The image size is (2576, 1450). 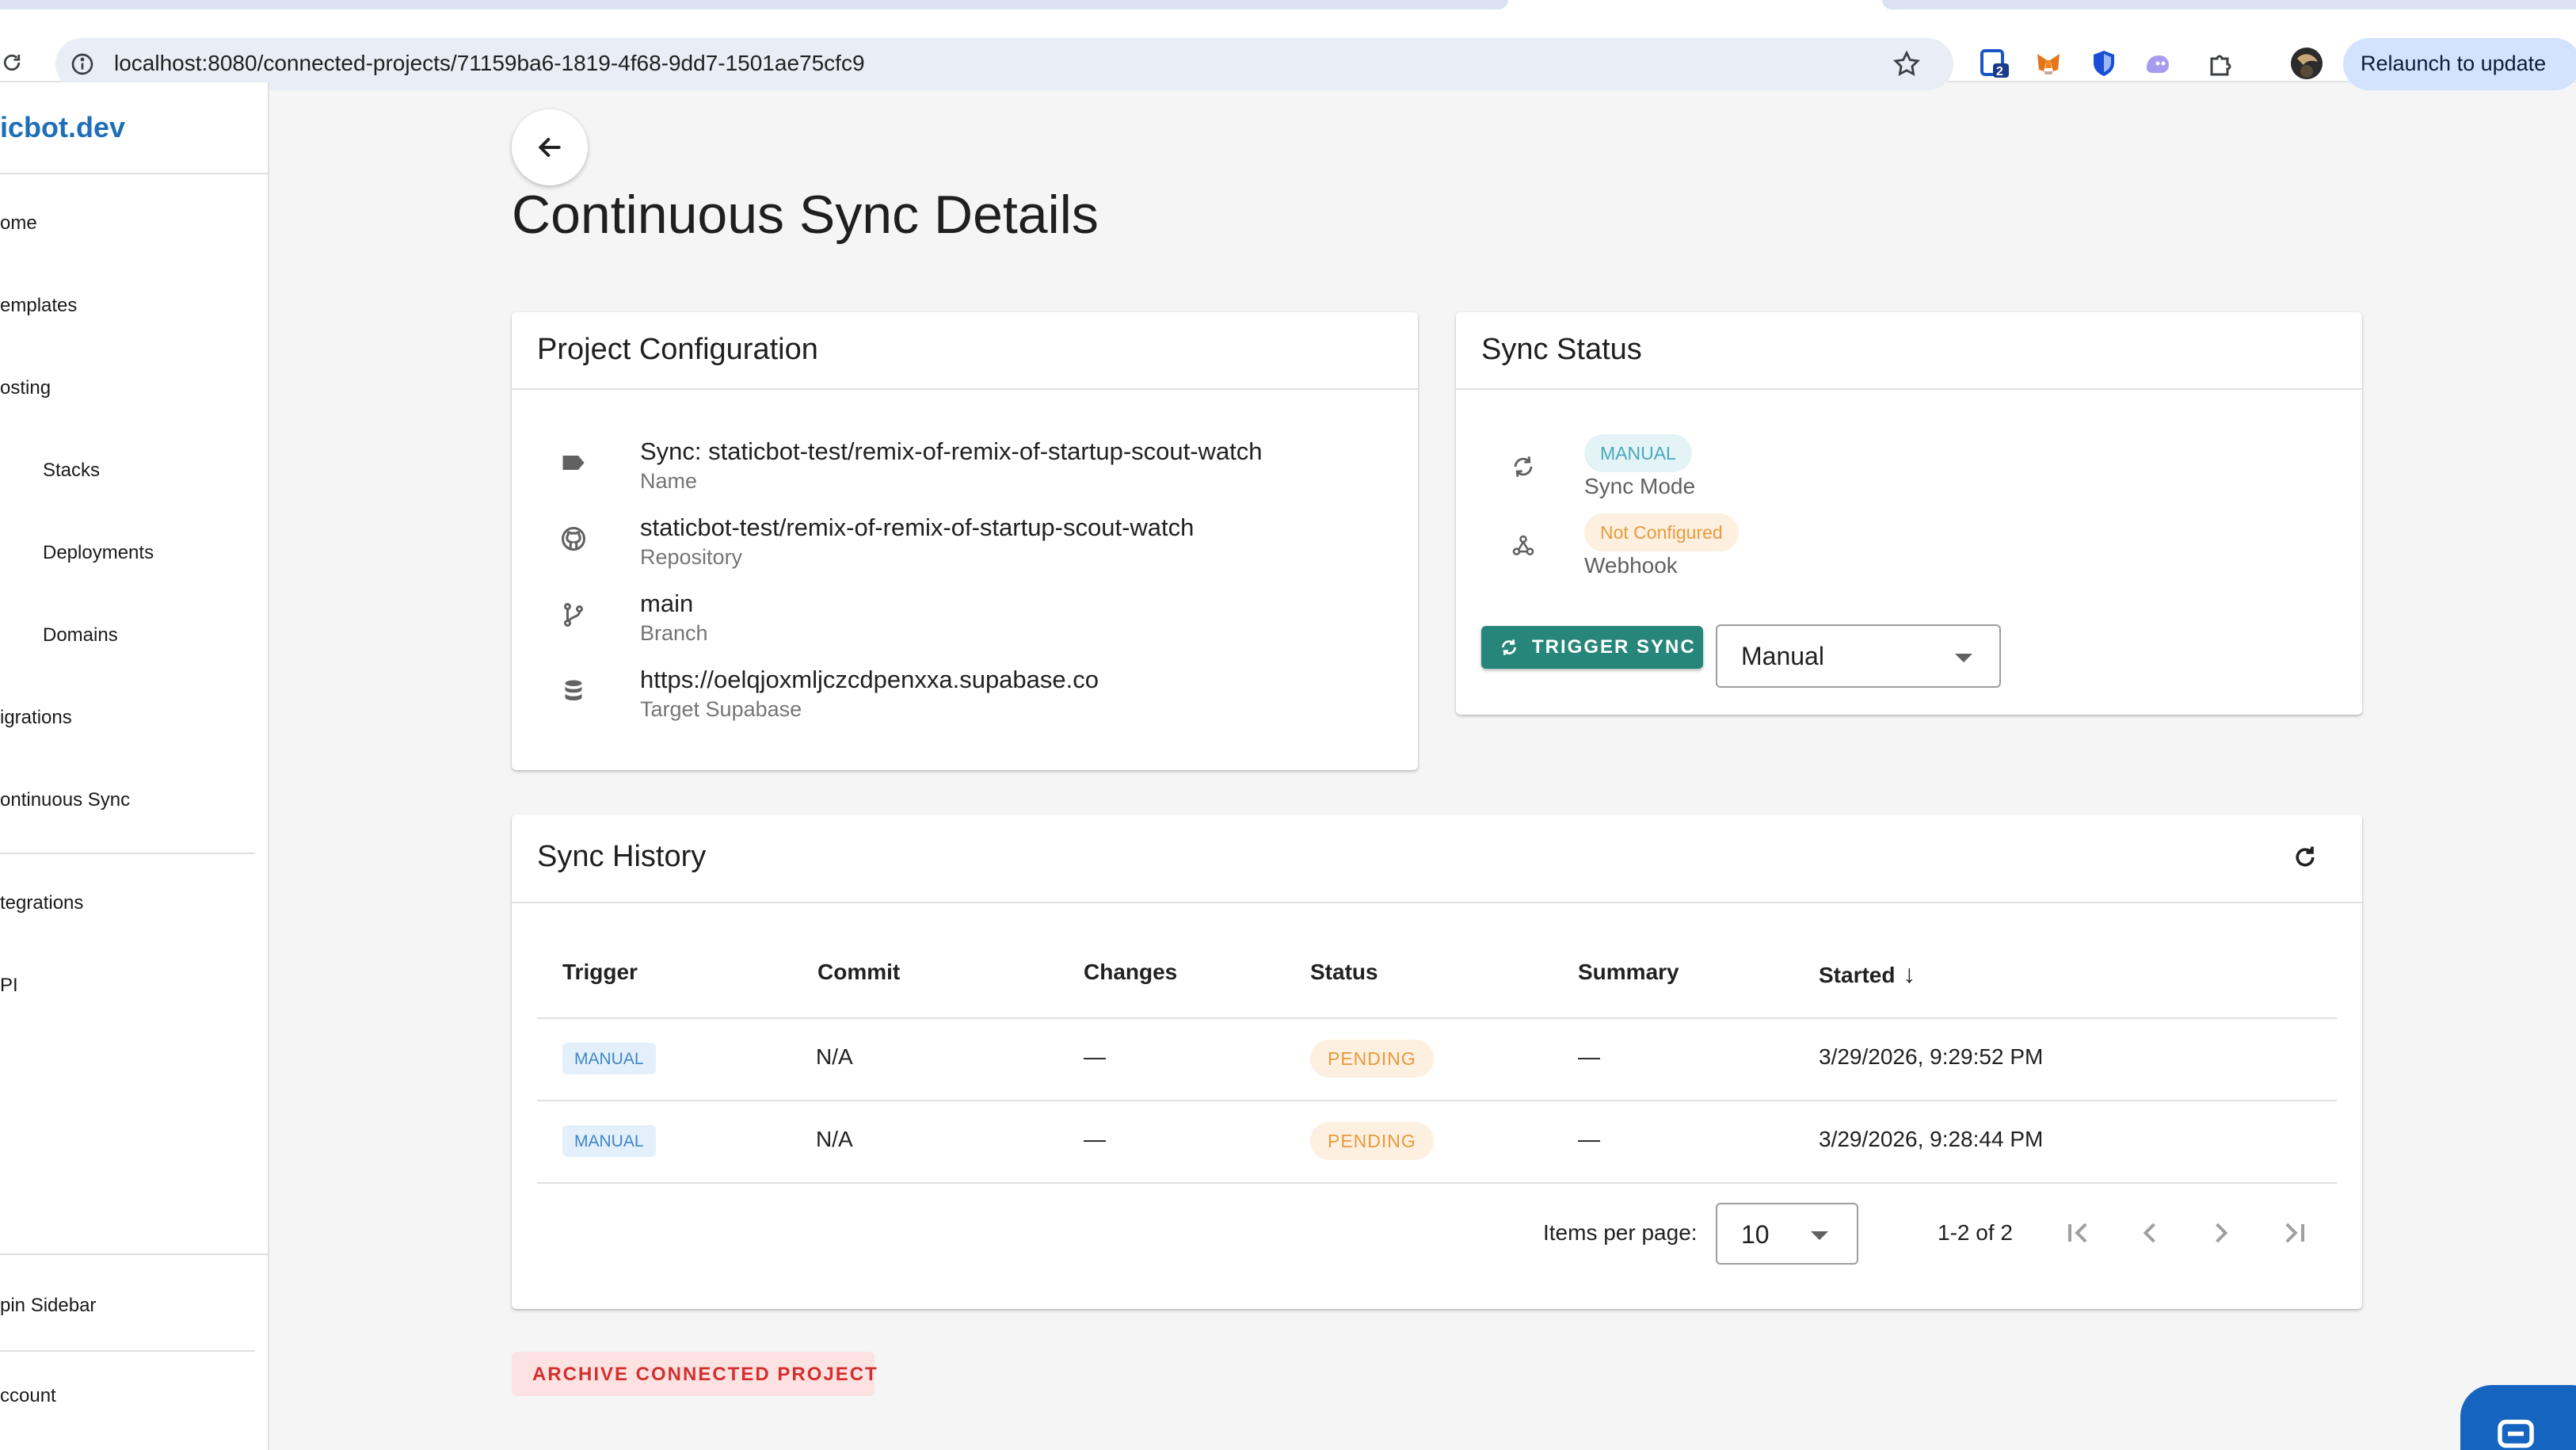 What do you see at coordinates (1995, 63) in the screenshot?
I see `extension-bitwarden-icon: 2` at bounding box center [1995, 63].